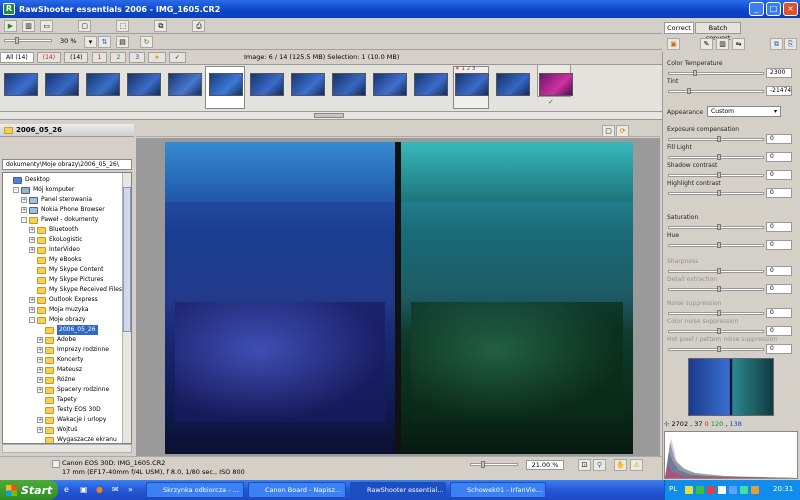 This screenshot has width=800, height=500. I want to click on copy-icon: ⧉, so click(776, 44).